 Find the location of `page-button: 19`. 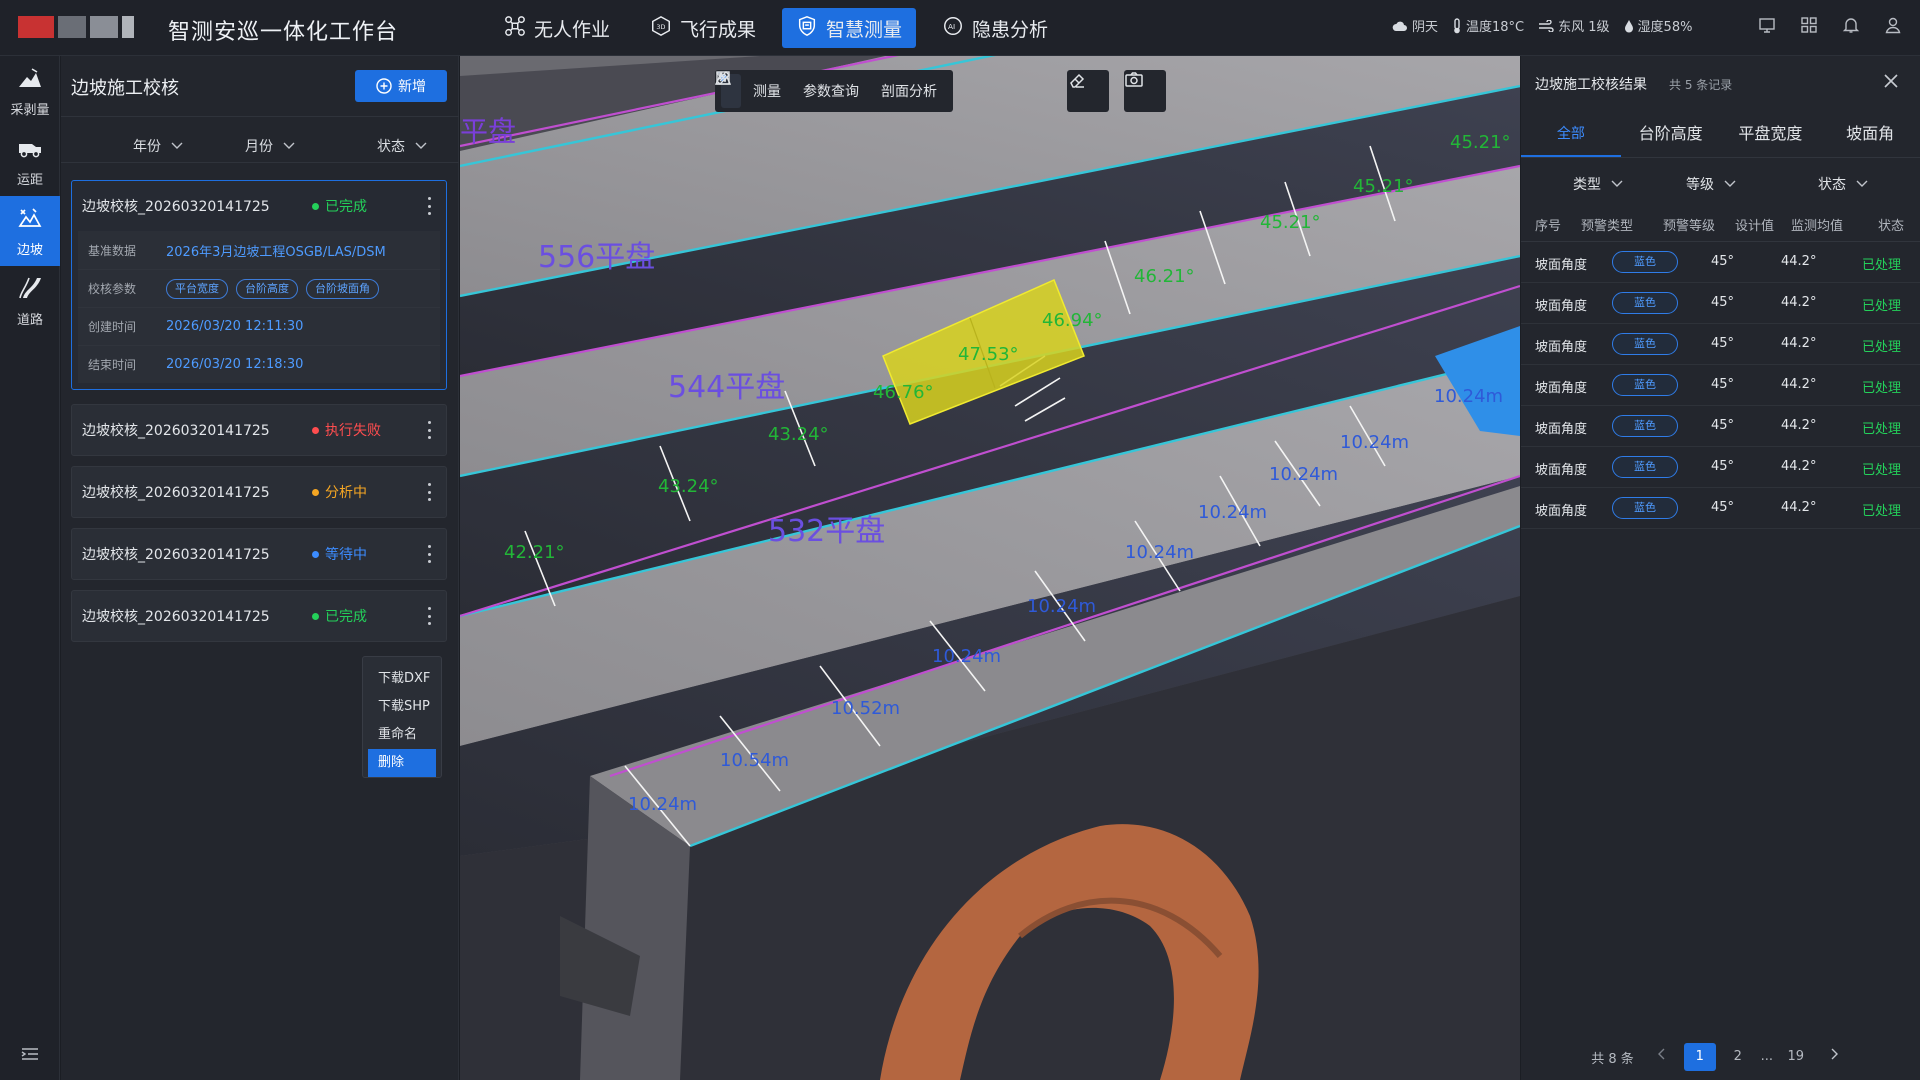

page-button: 19 is located at coordinates (1796, 1057).